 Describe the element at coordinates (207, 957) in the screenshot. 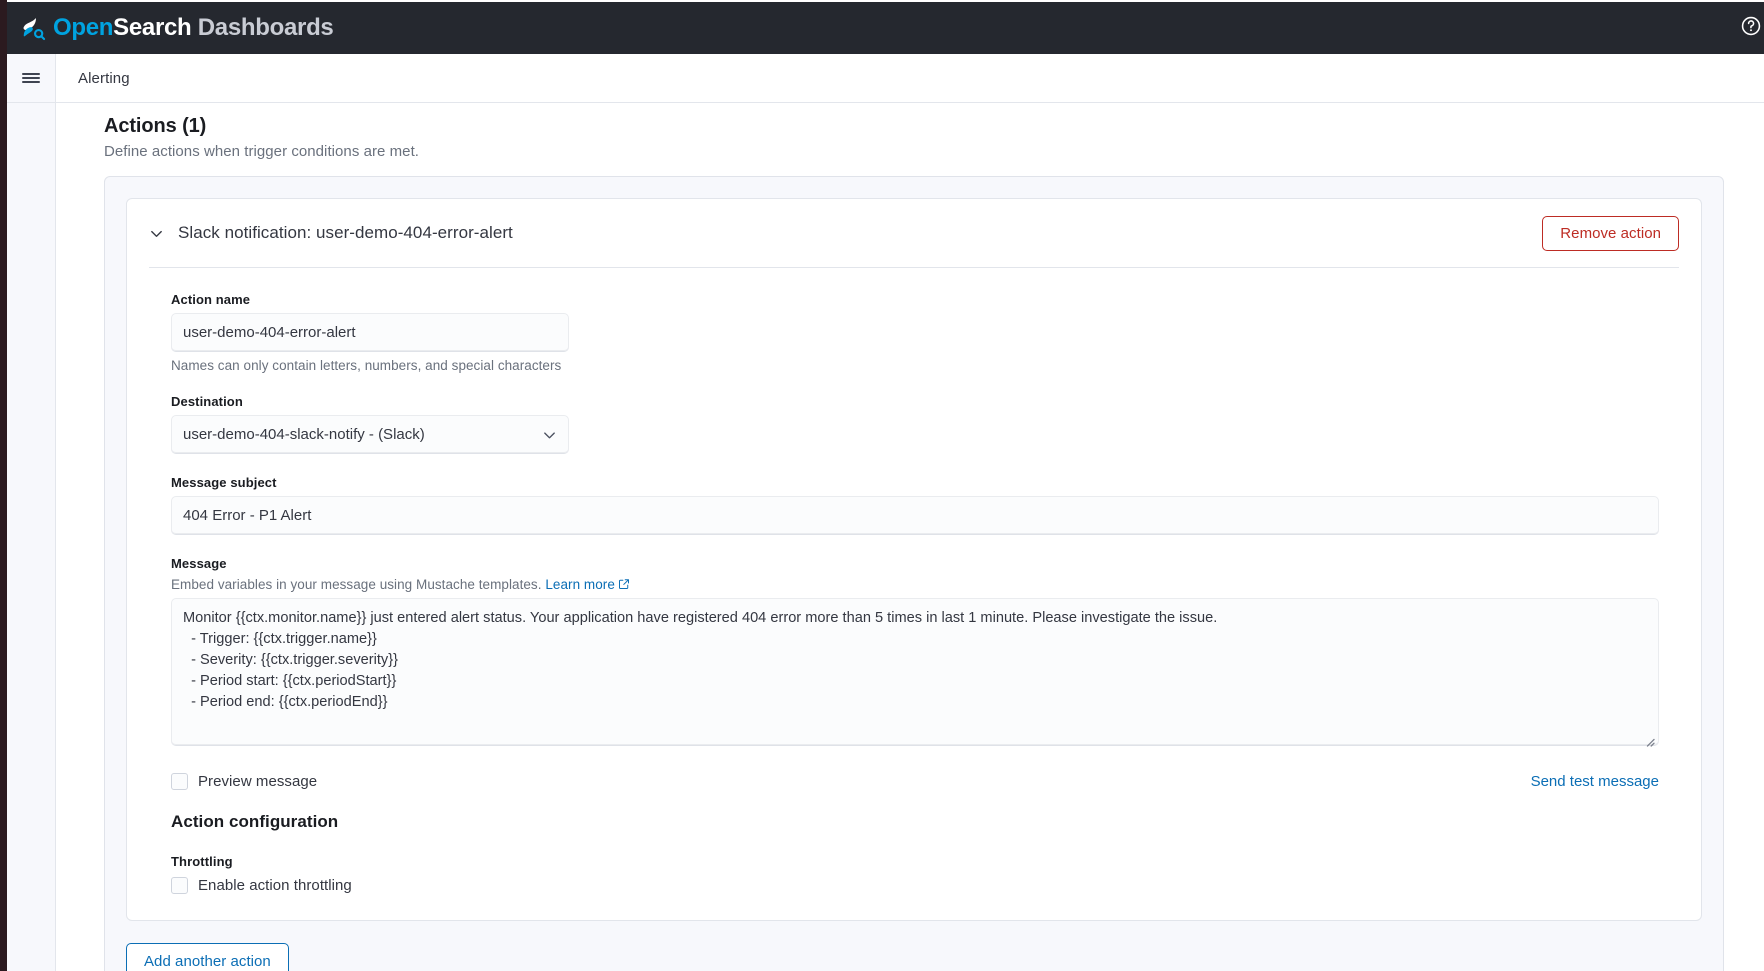

I see `add-another-action-button: Add another action` at that location.